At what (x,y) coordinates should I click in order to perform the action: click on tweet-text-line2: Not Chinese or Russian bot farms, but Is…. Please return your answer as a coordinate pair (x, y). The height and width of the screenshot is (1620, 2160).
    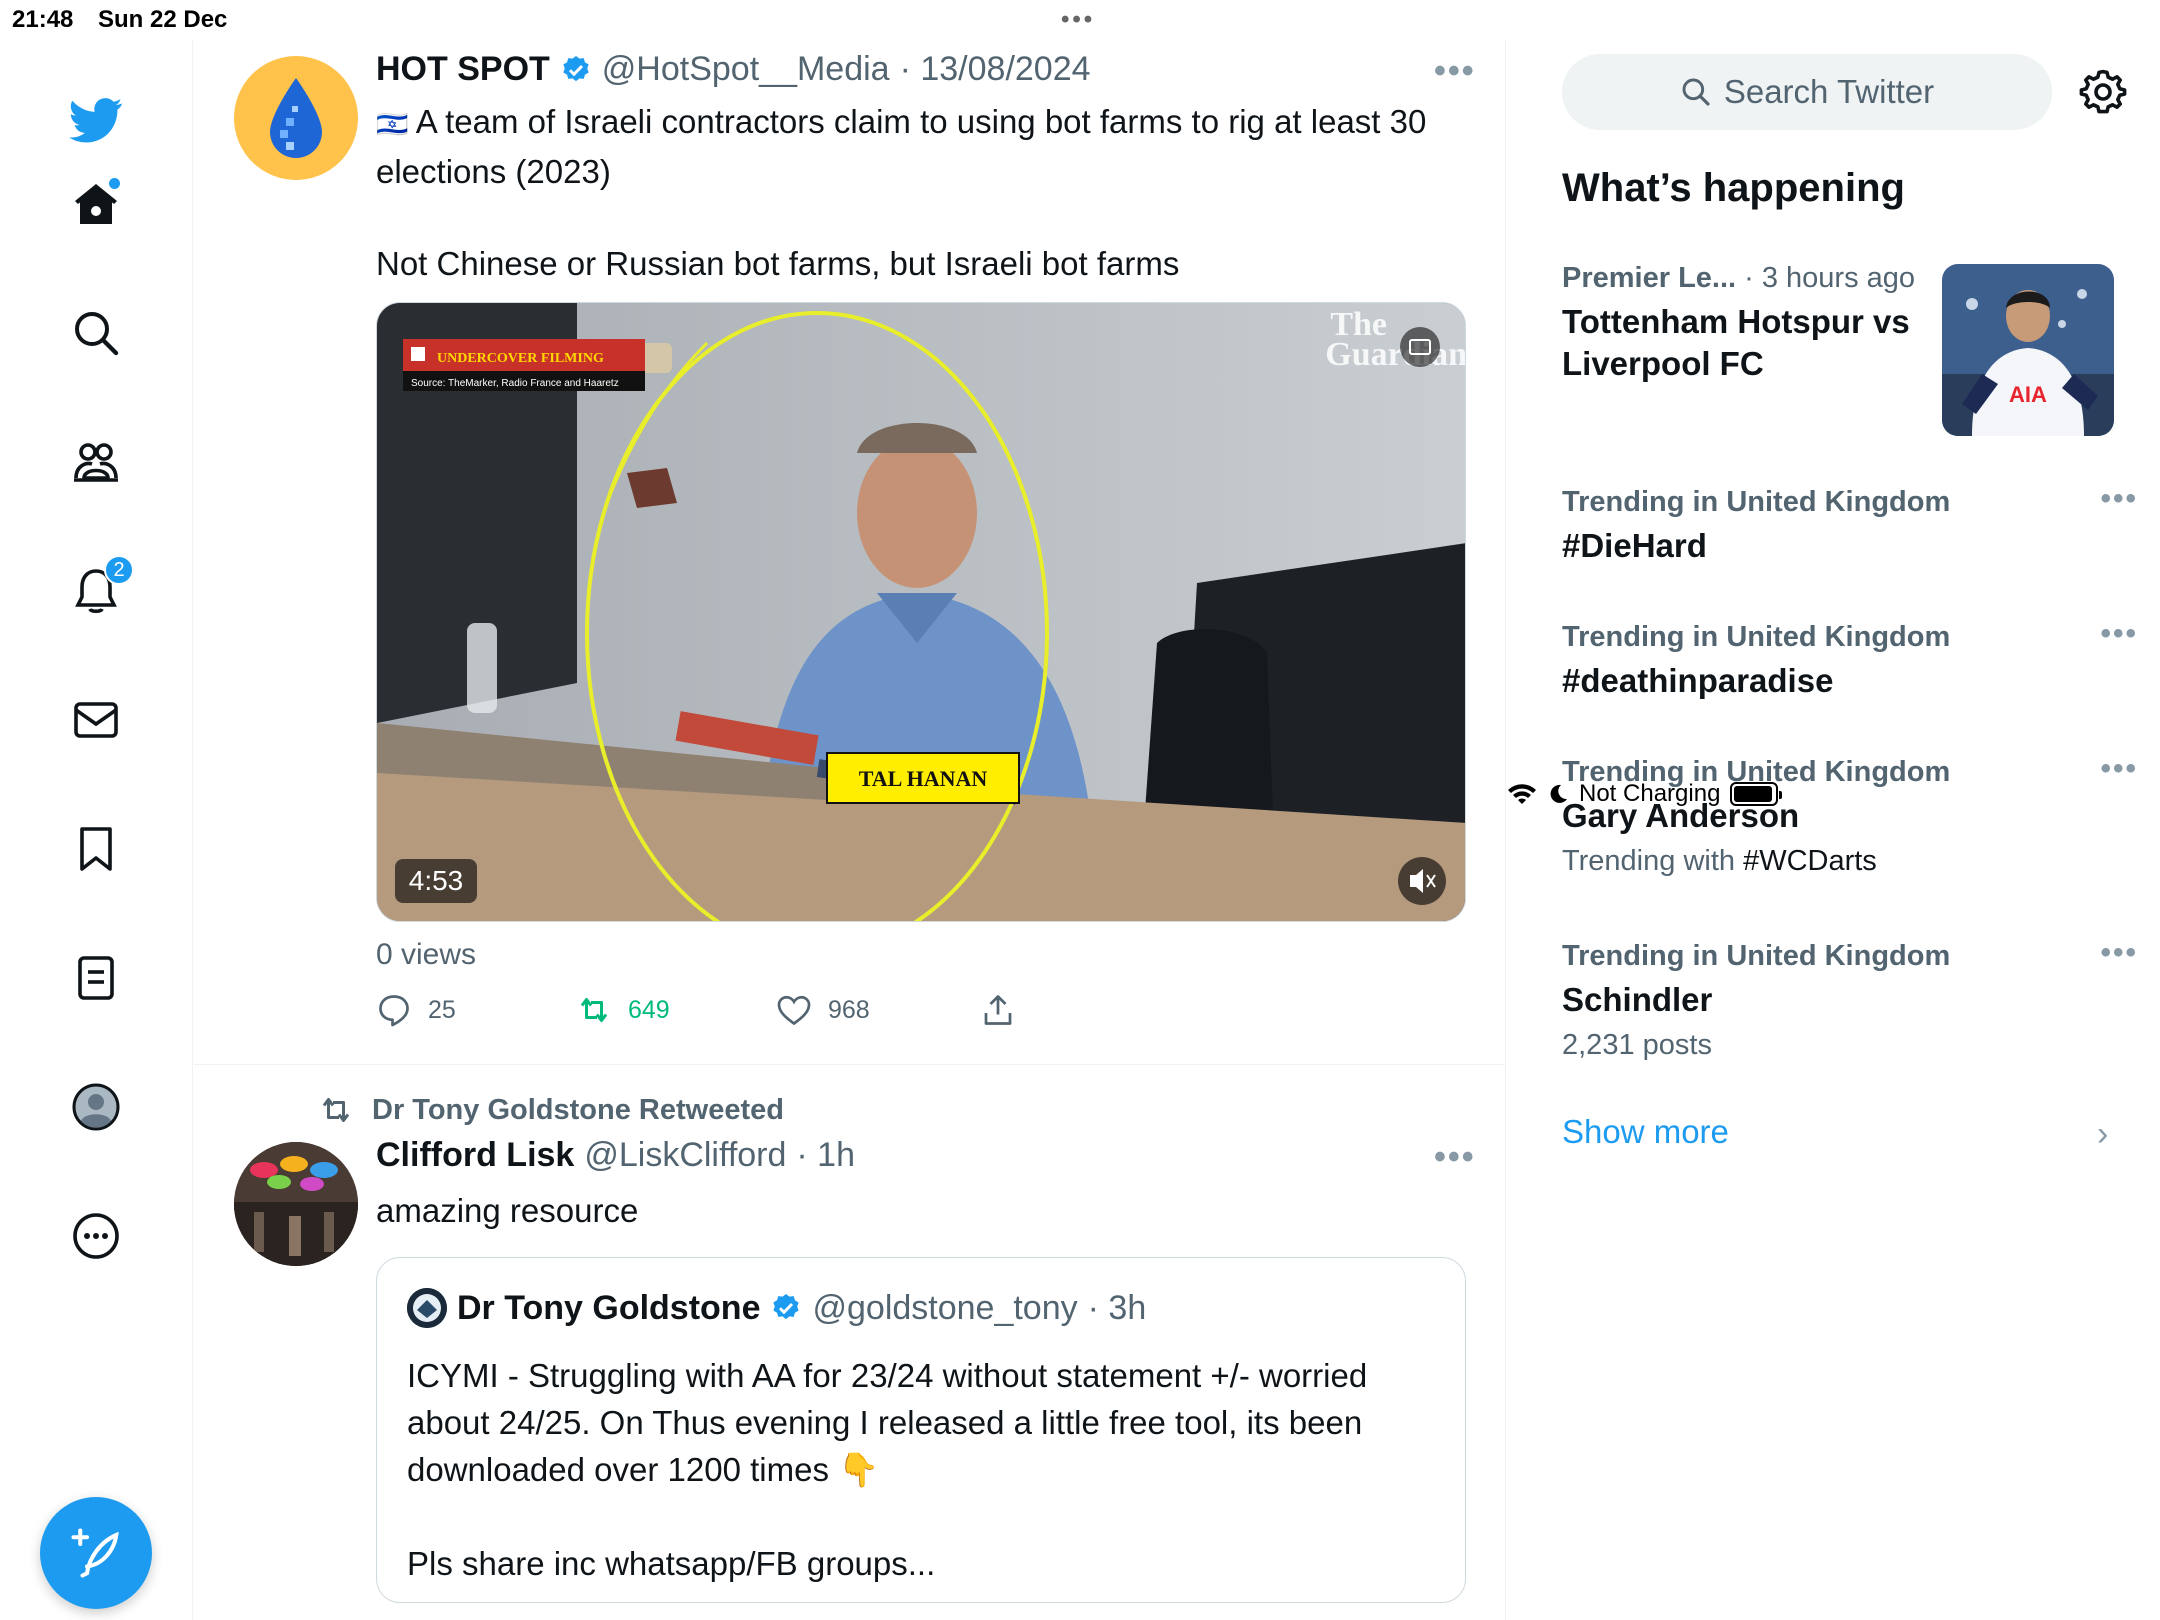
    Looking at the image, I should click on (778, 263).